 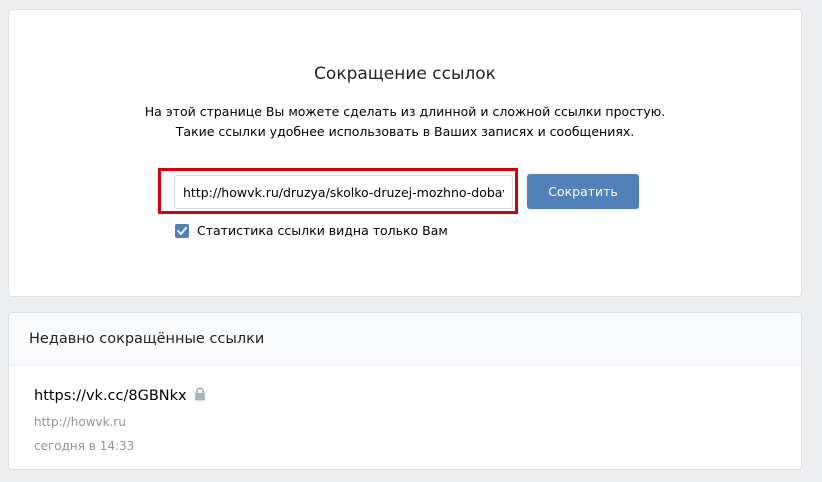 What do you see at coordinates (405, 74) in the screenshot?
I see `page-title: Сокращение ссылок` at bounding box center [405, 74].